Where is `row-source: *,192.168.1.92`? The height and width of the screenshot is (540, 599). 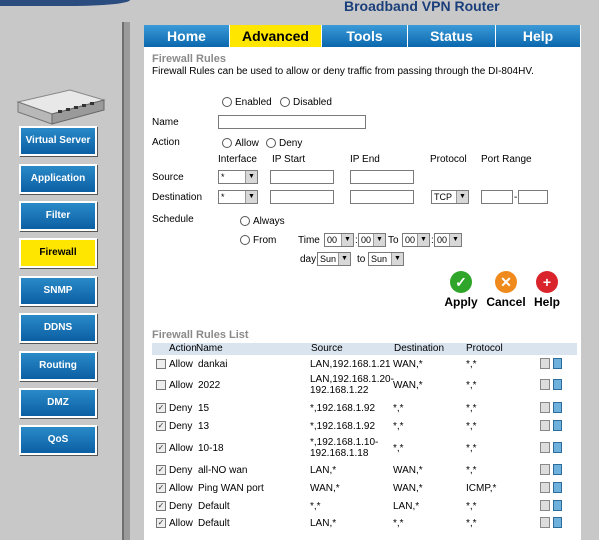
row-source: *,192.168.1.92 is located at coordinates (343, 426).